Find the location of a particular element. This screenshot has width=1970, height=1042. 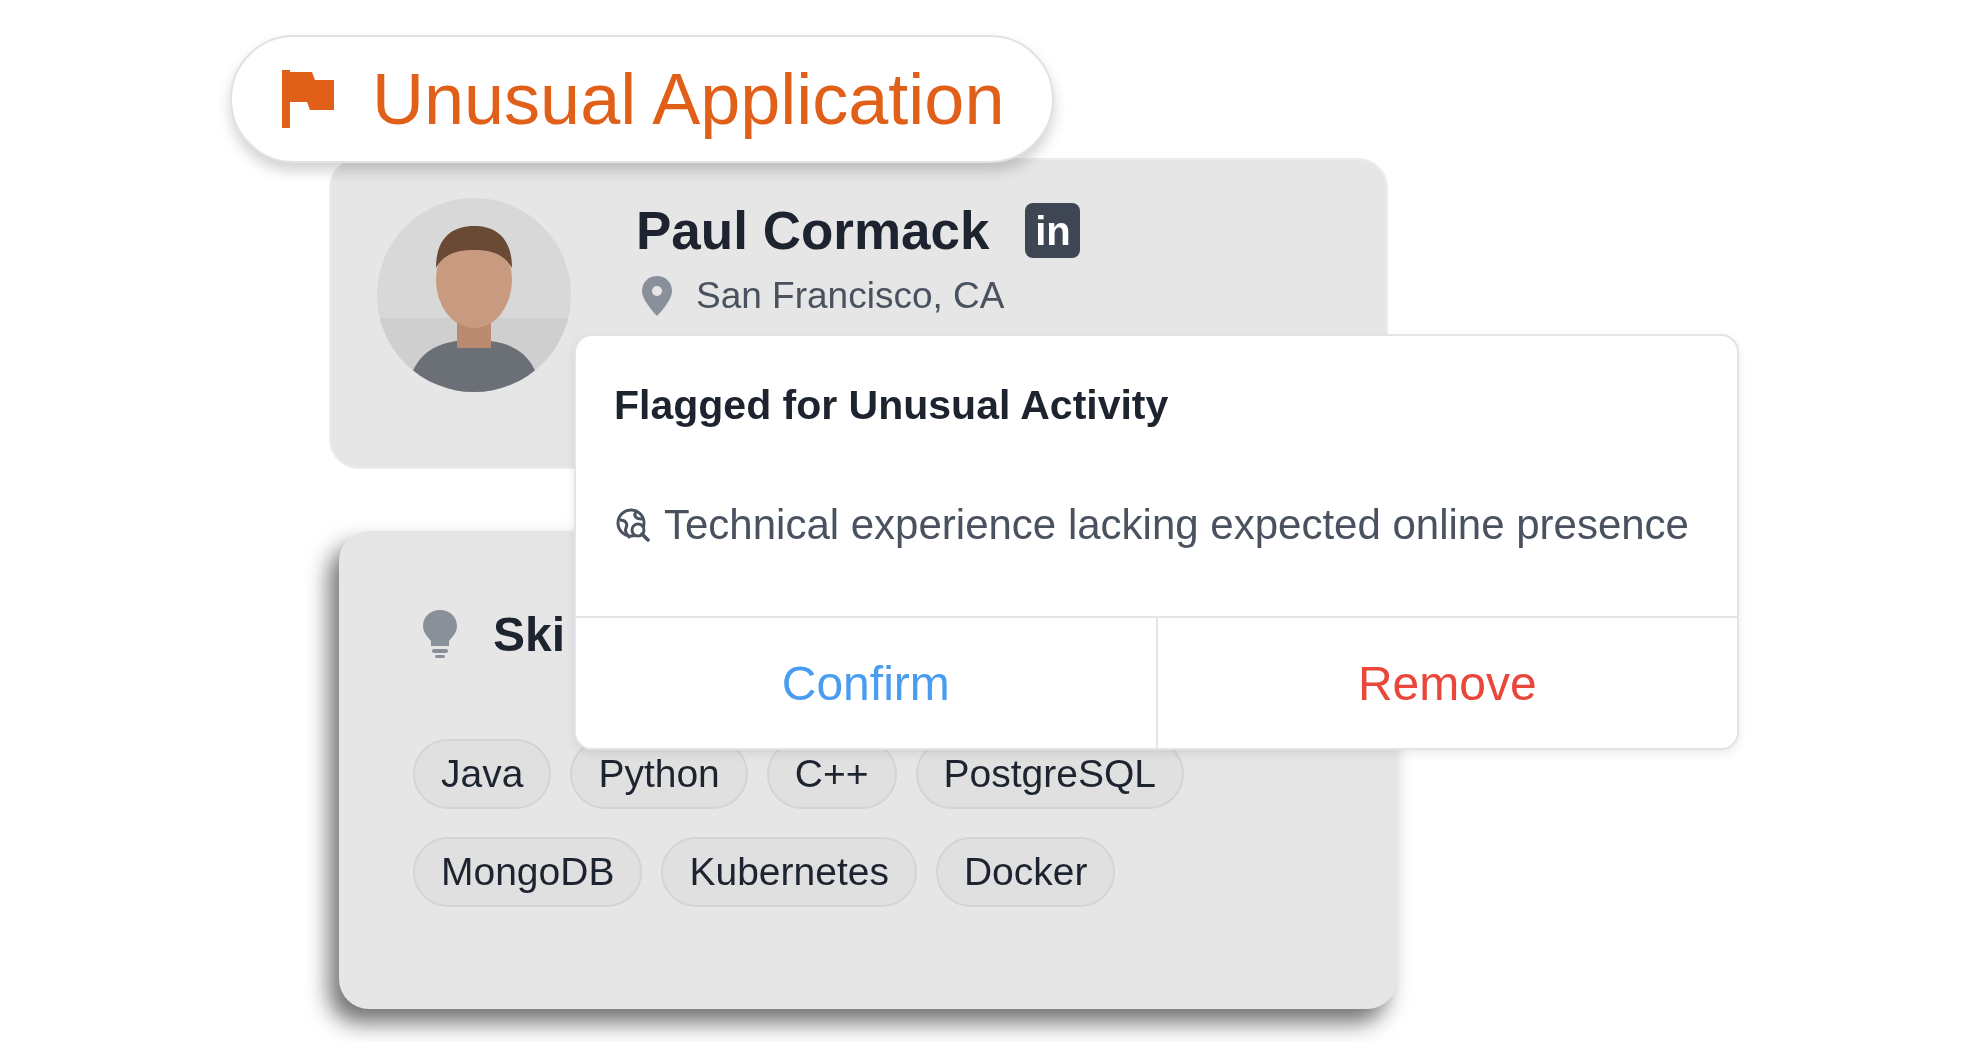

section-title: Ski is located at coordinates (529, 634).